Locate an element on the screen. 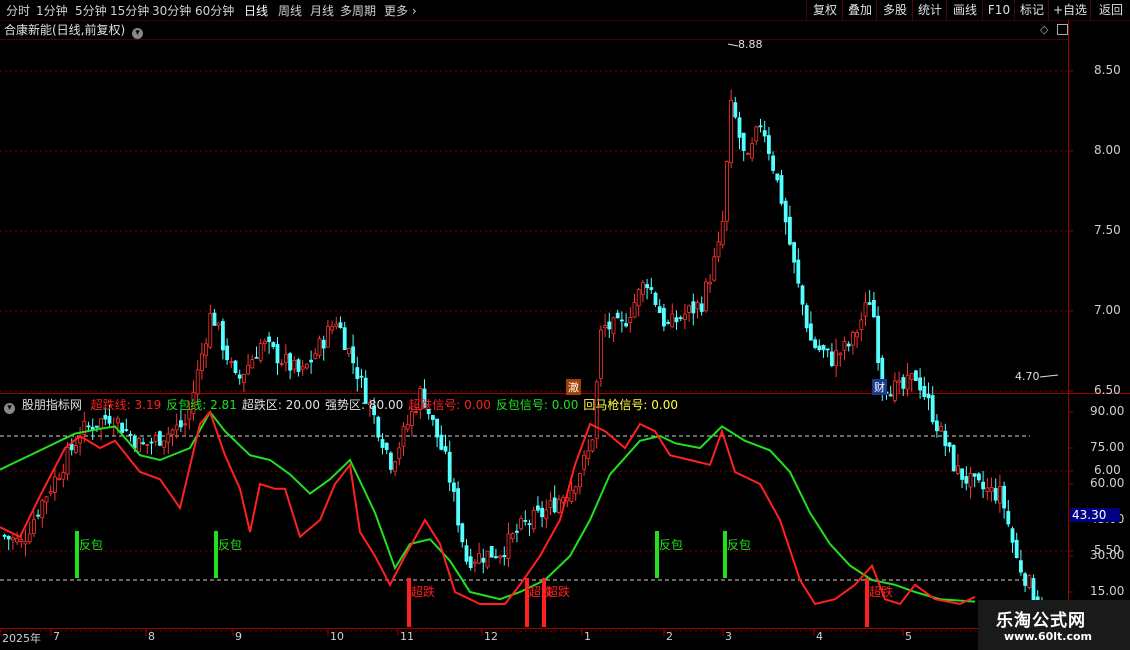  event-marker-b: 财 is located at coordinates (879, 387).